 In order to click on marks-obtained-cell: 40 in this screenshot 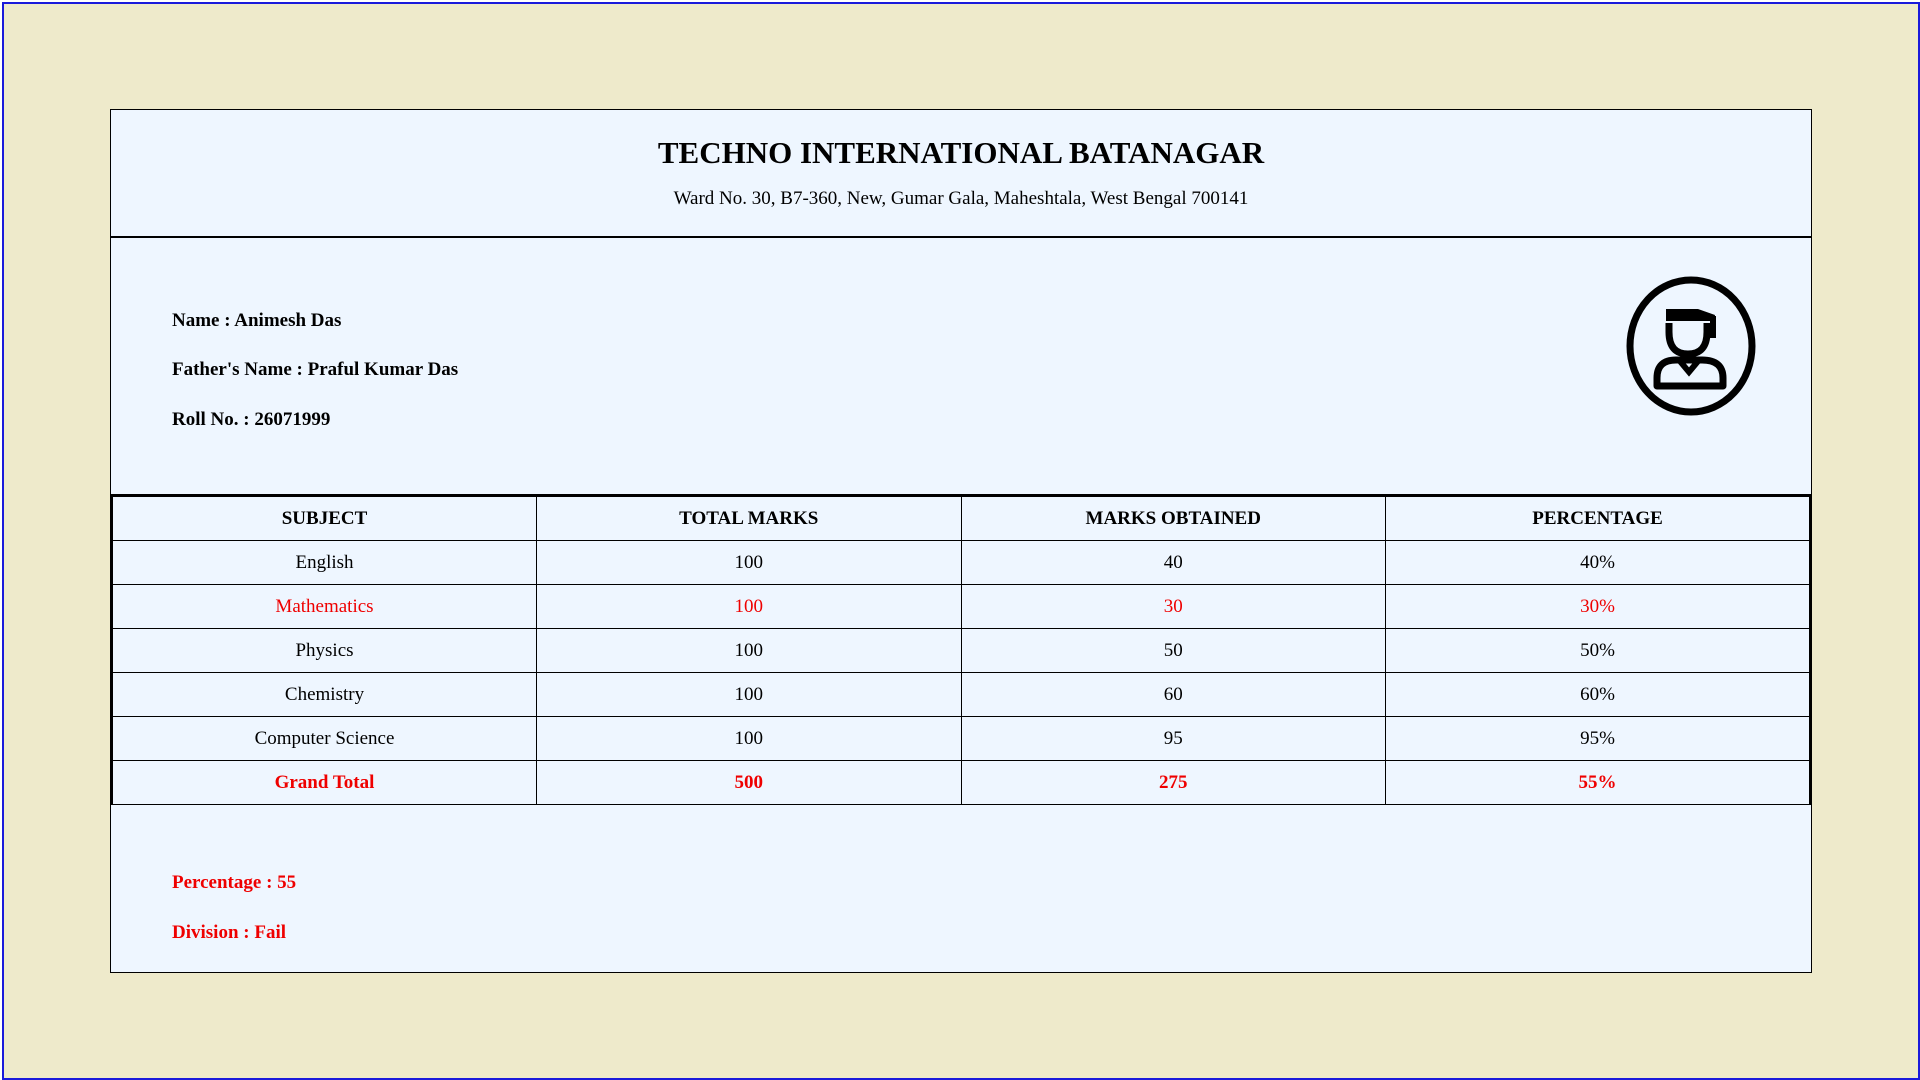, I will do `click(1173, 562)`.